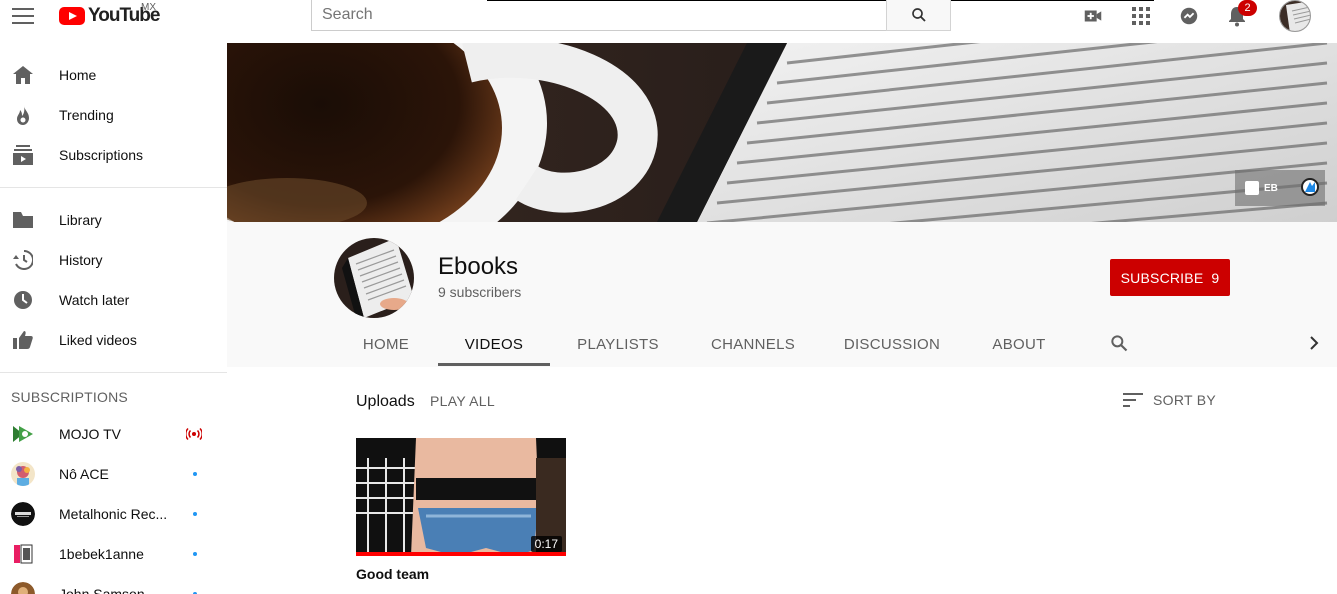 The image size is (1337, 594). What do you see at coordinates (23, 300) in the screenshot?
I see `watch-later-icon` at bounding box center [23, 300].